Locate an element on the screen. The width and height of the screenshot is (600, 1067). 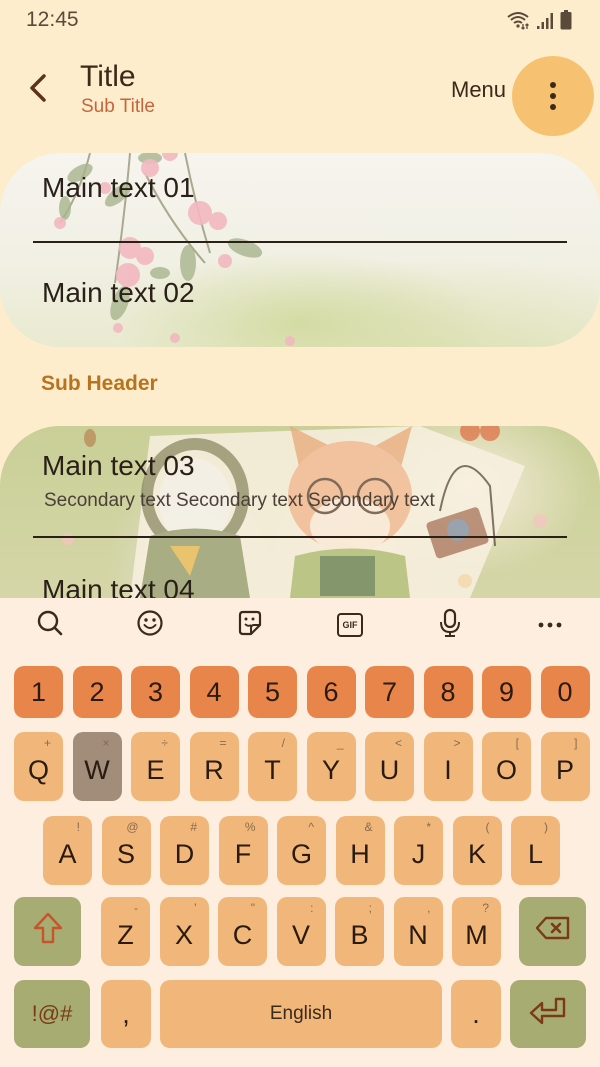
key-6: 6 is located at coordinates (331, 692).